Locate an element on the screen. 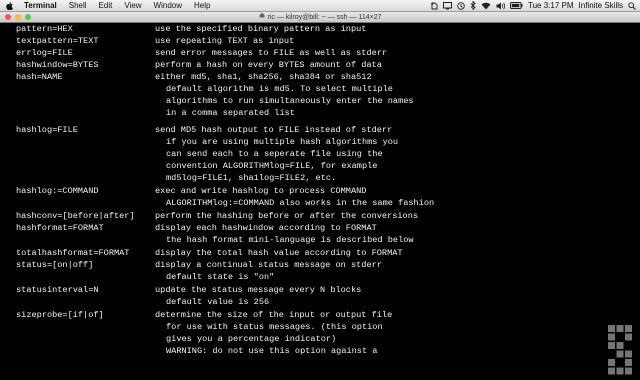 The height and width of the screenshot is (380, 640). option-name: statusinterval=N is located at coordinates (57, 290).